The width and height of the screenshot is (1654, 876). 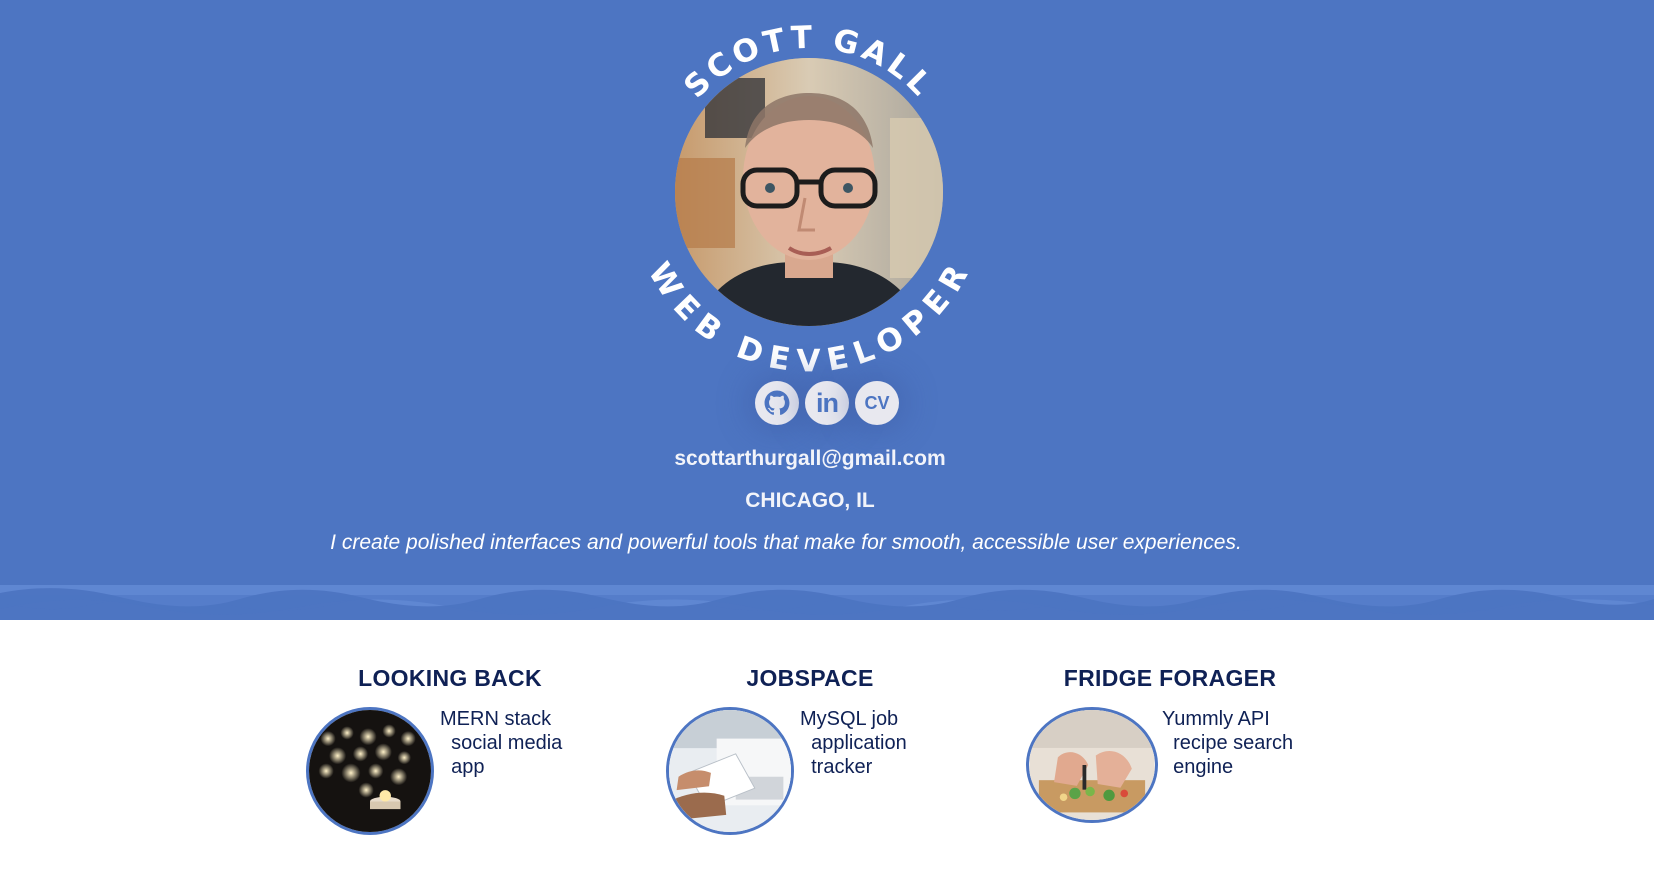 I want to click on project-description: MySQL job application tracker, so click(x=853, y=743).